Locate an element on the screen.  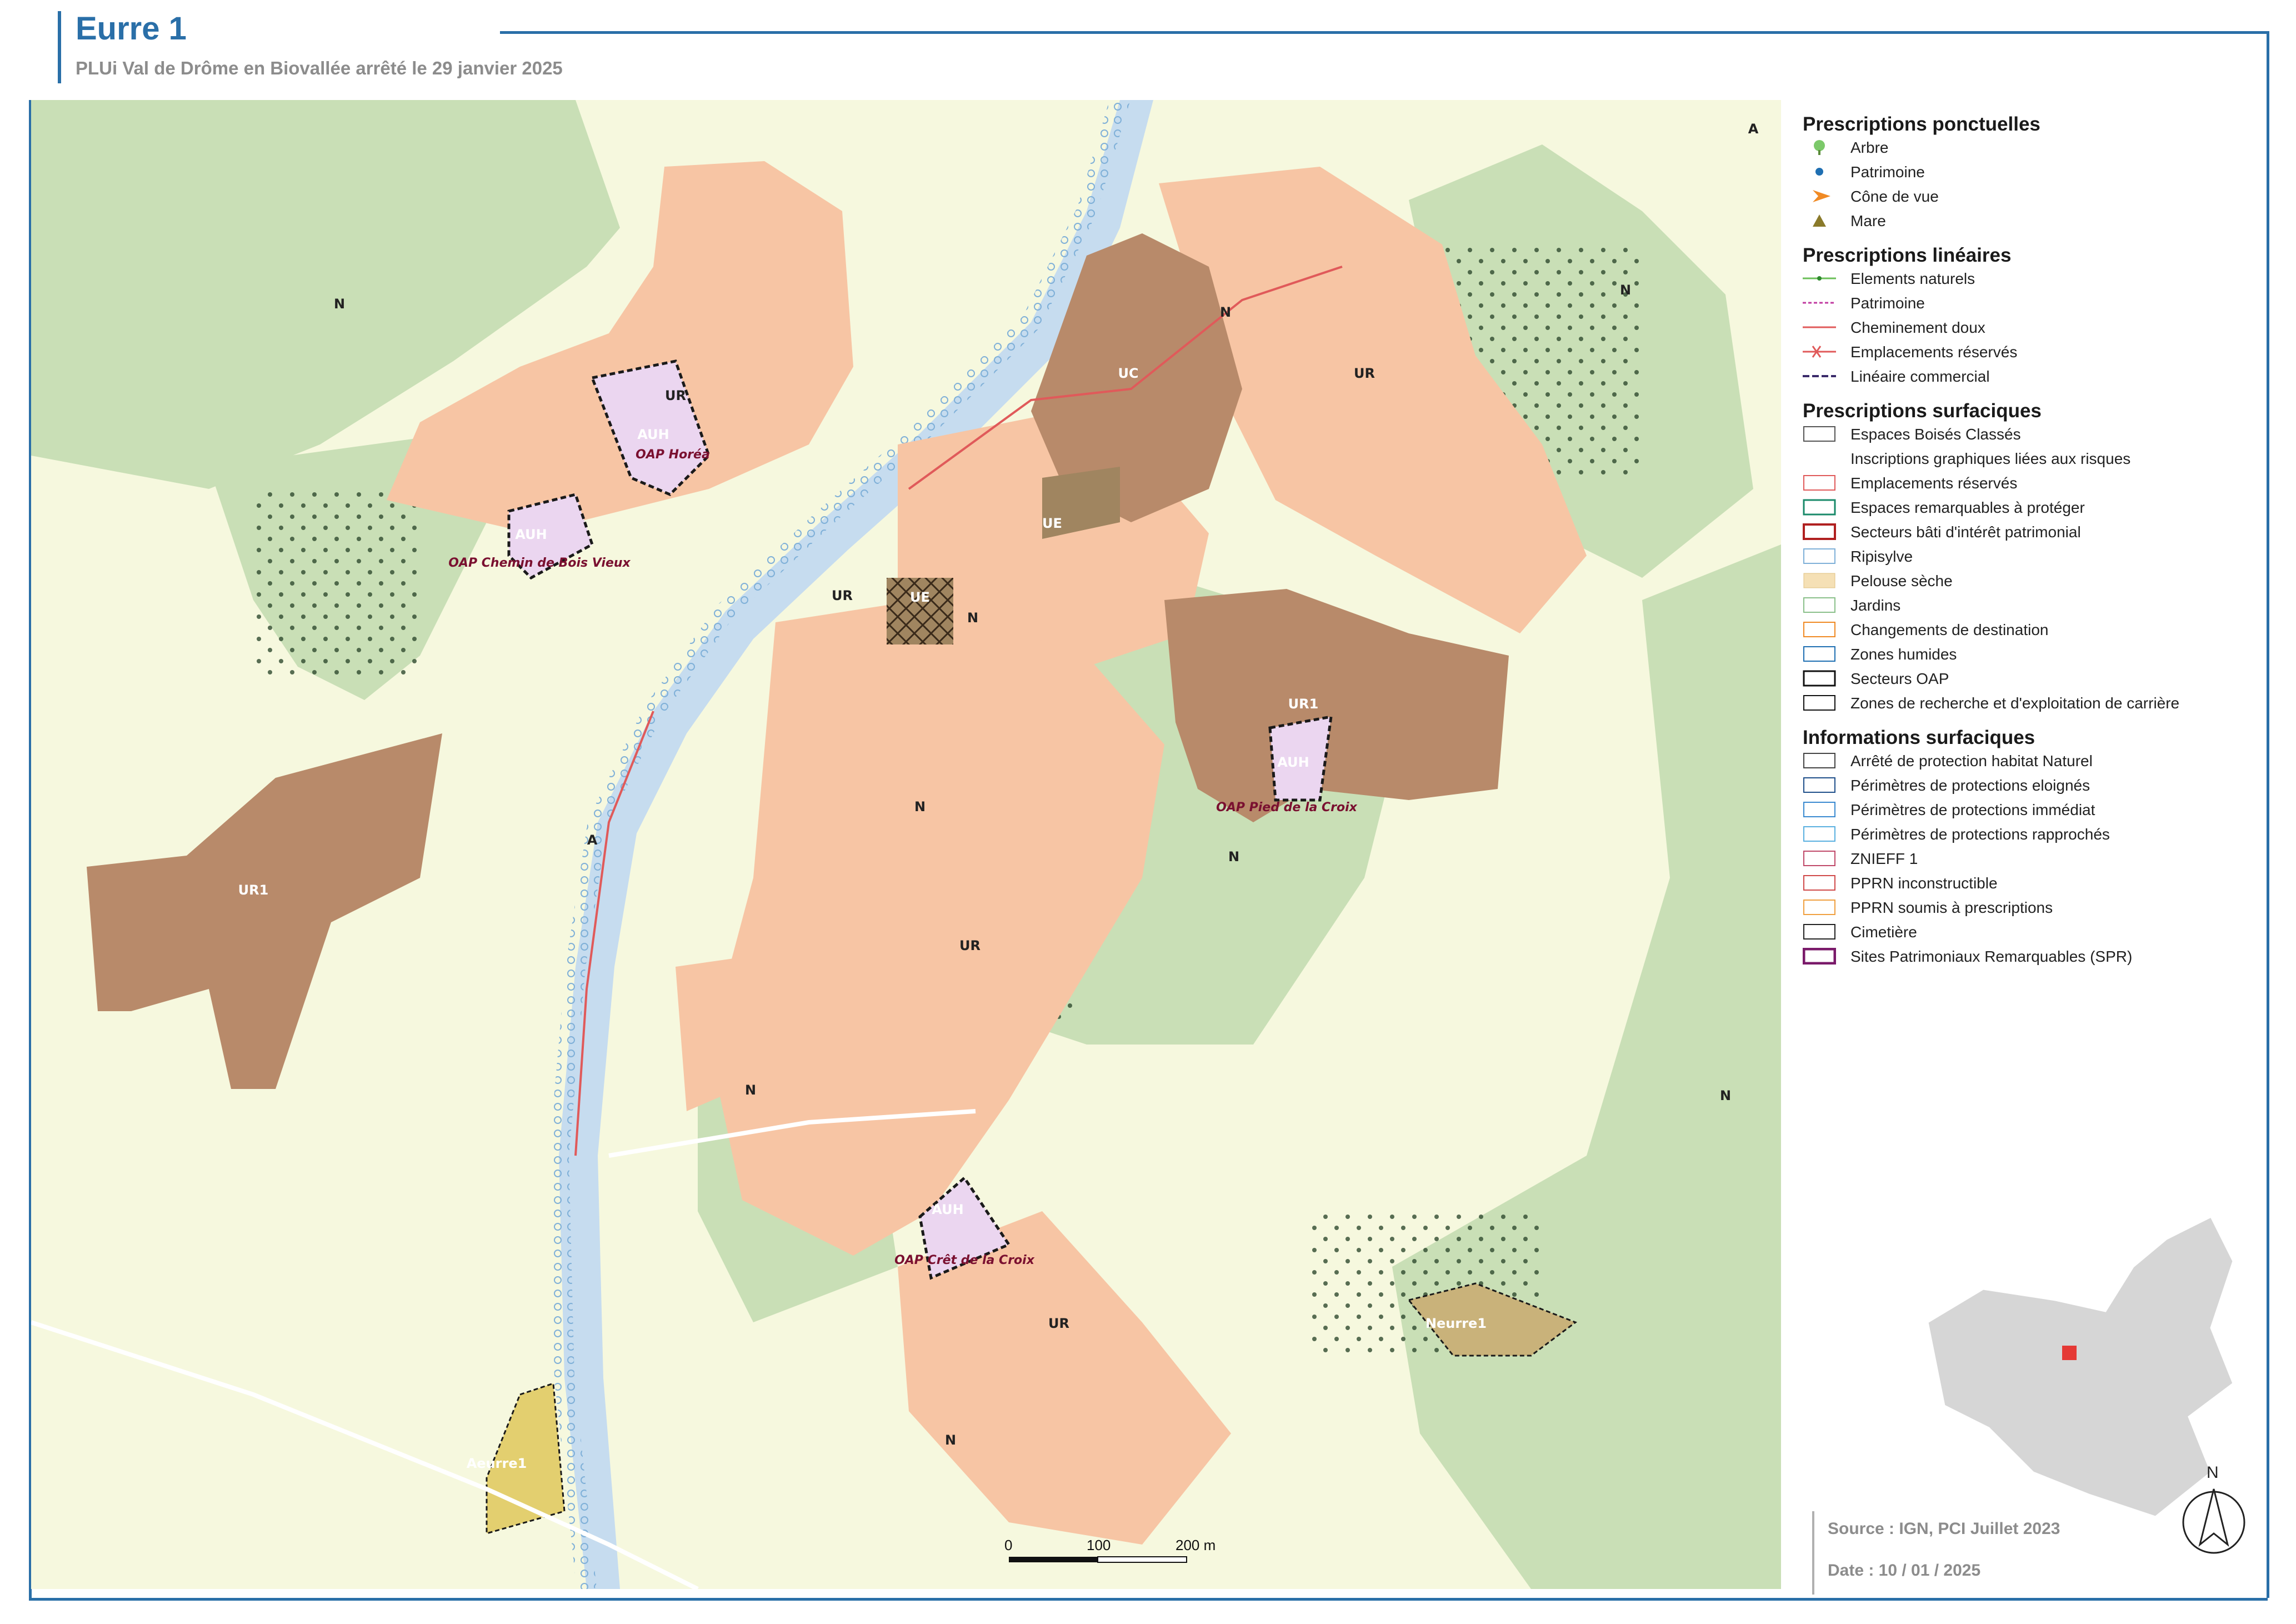
legend-section-title: Prescriptions surfaciques is located at coordinates (1922, 411).